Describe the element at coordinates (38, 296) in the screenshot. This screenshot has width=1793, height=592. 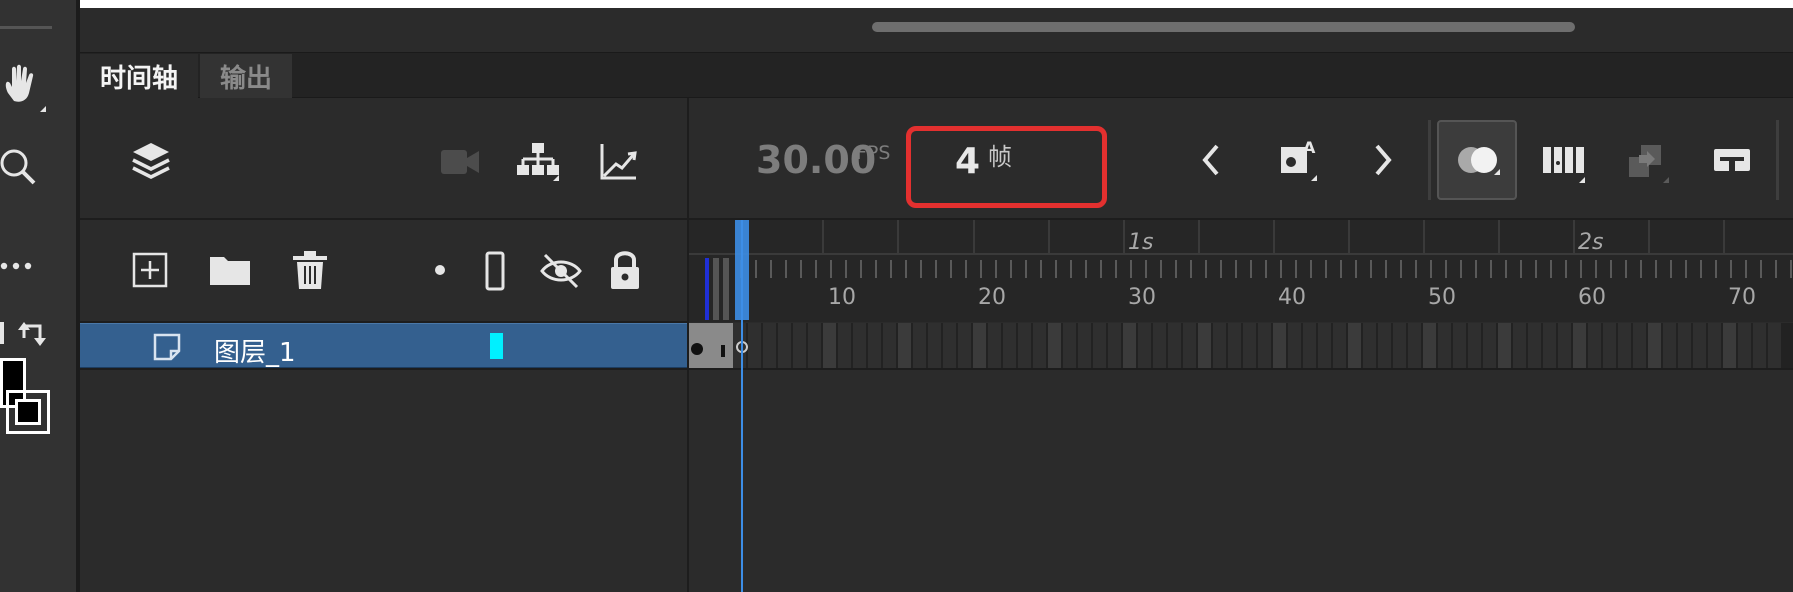
I see `tools-panel` at that location.